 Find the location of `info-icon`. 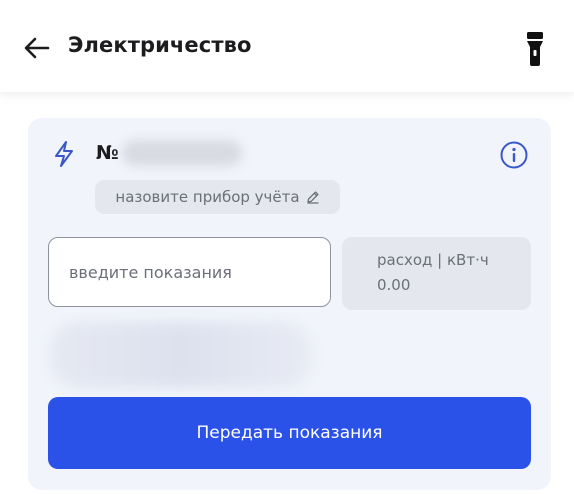

info-icon is located at coordinates (514, 155).